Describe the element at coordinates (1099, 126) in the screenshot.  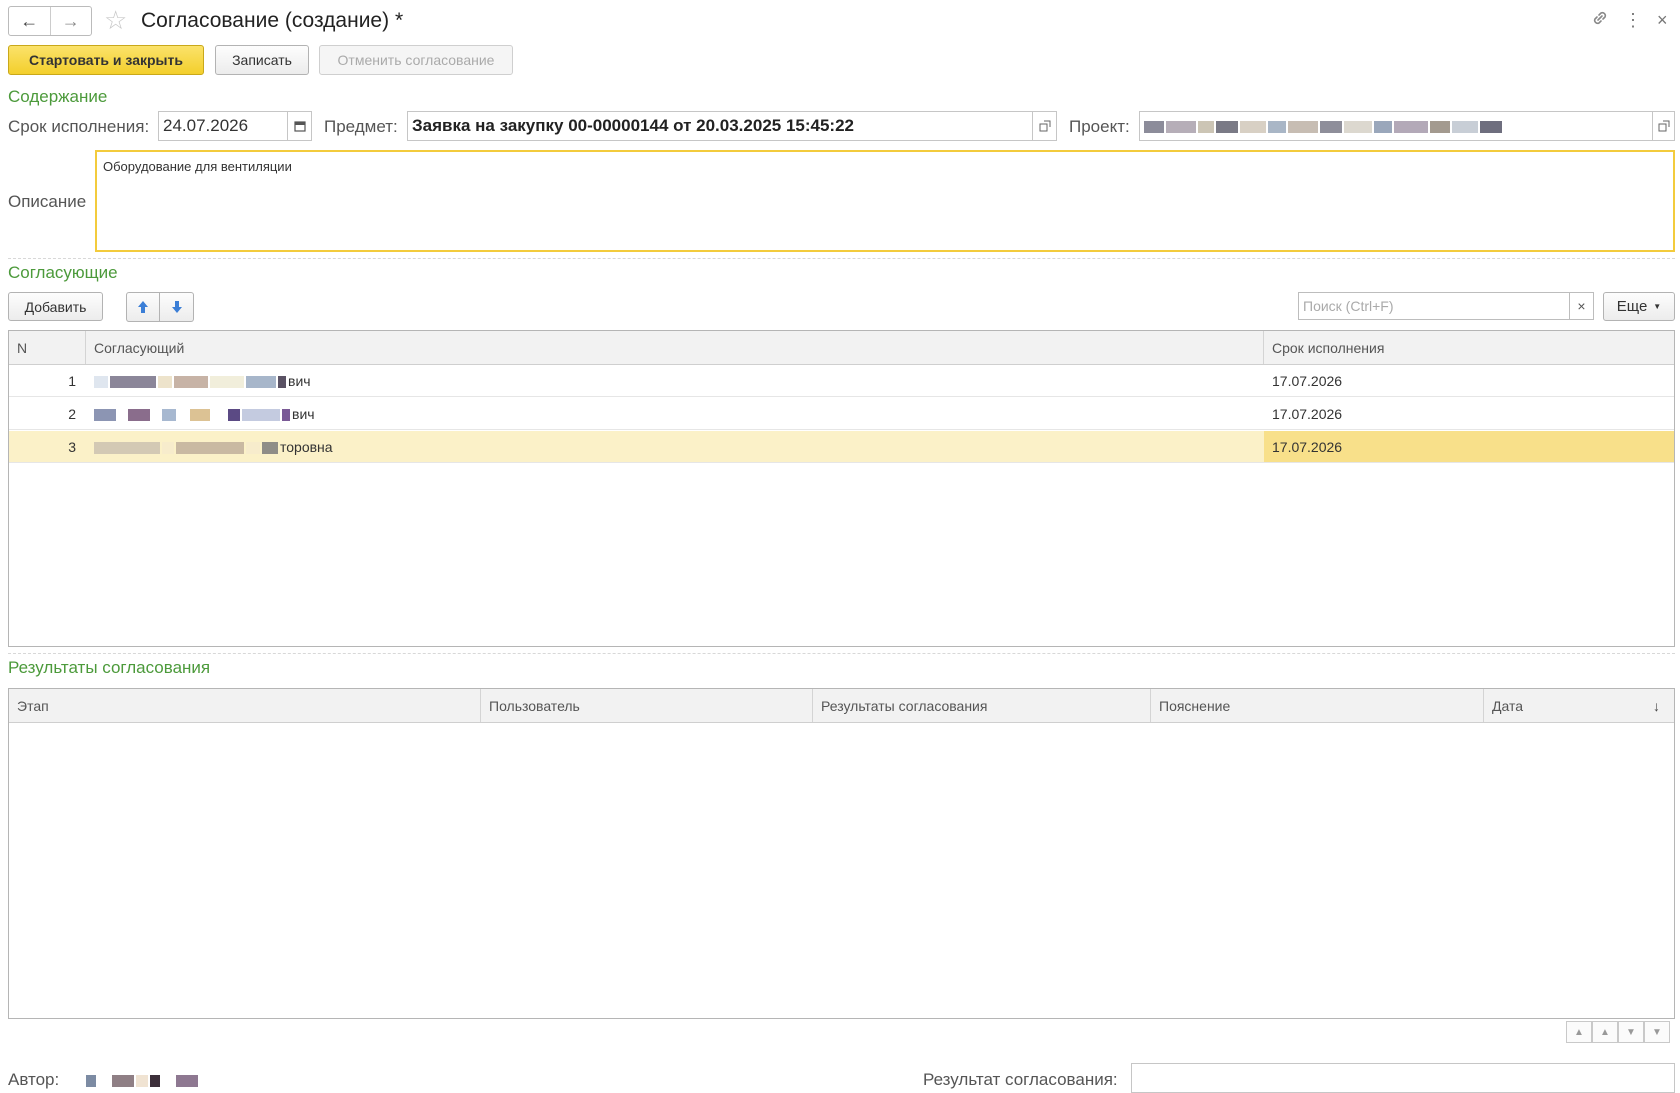
I see `project-label: Проект:` at that location.